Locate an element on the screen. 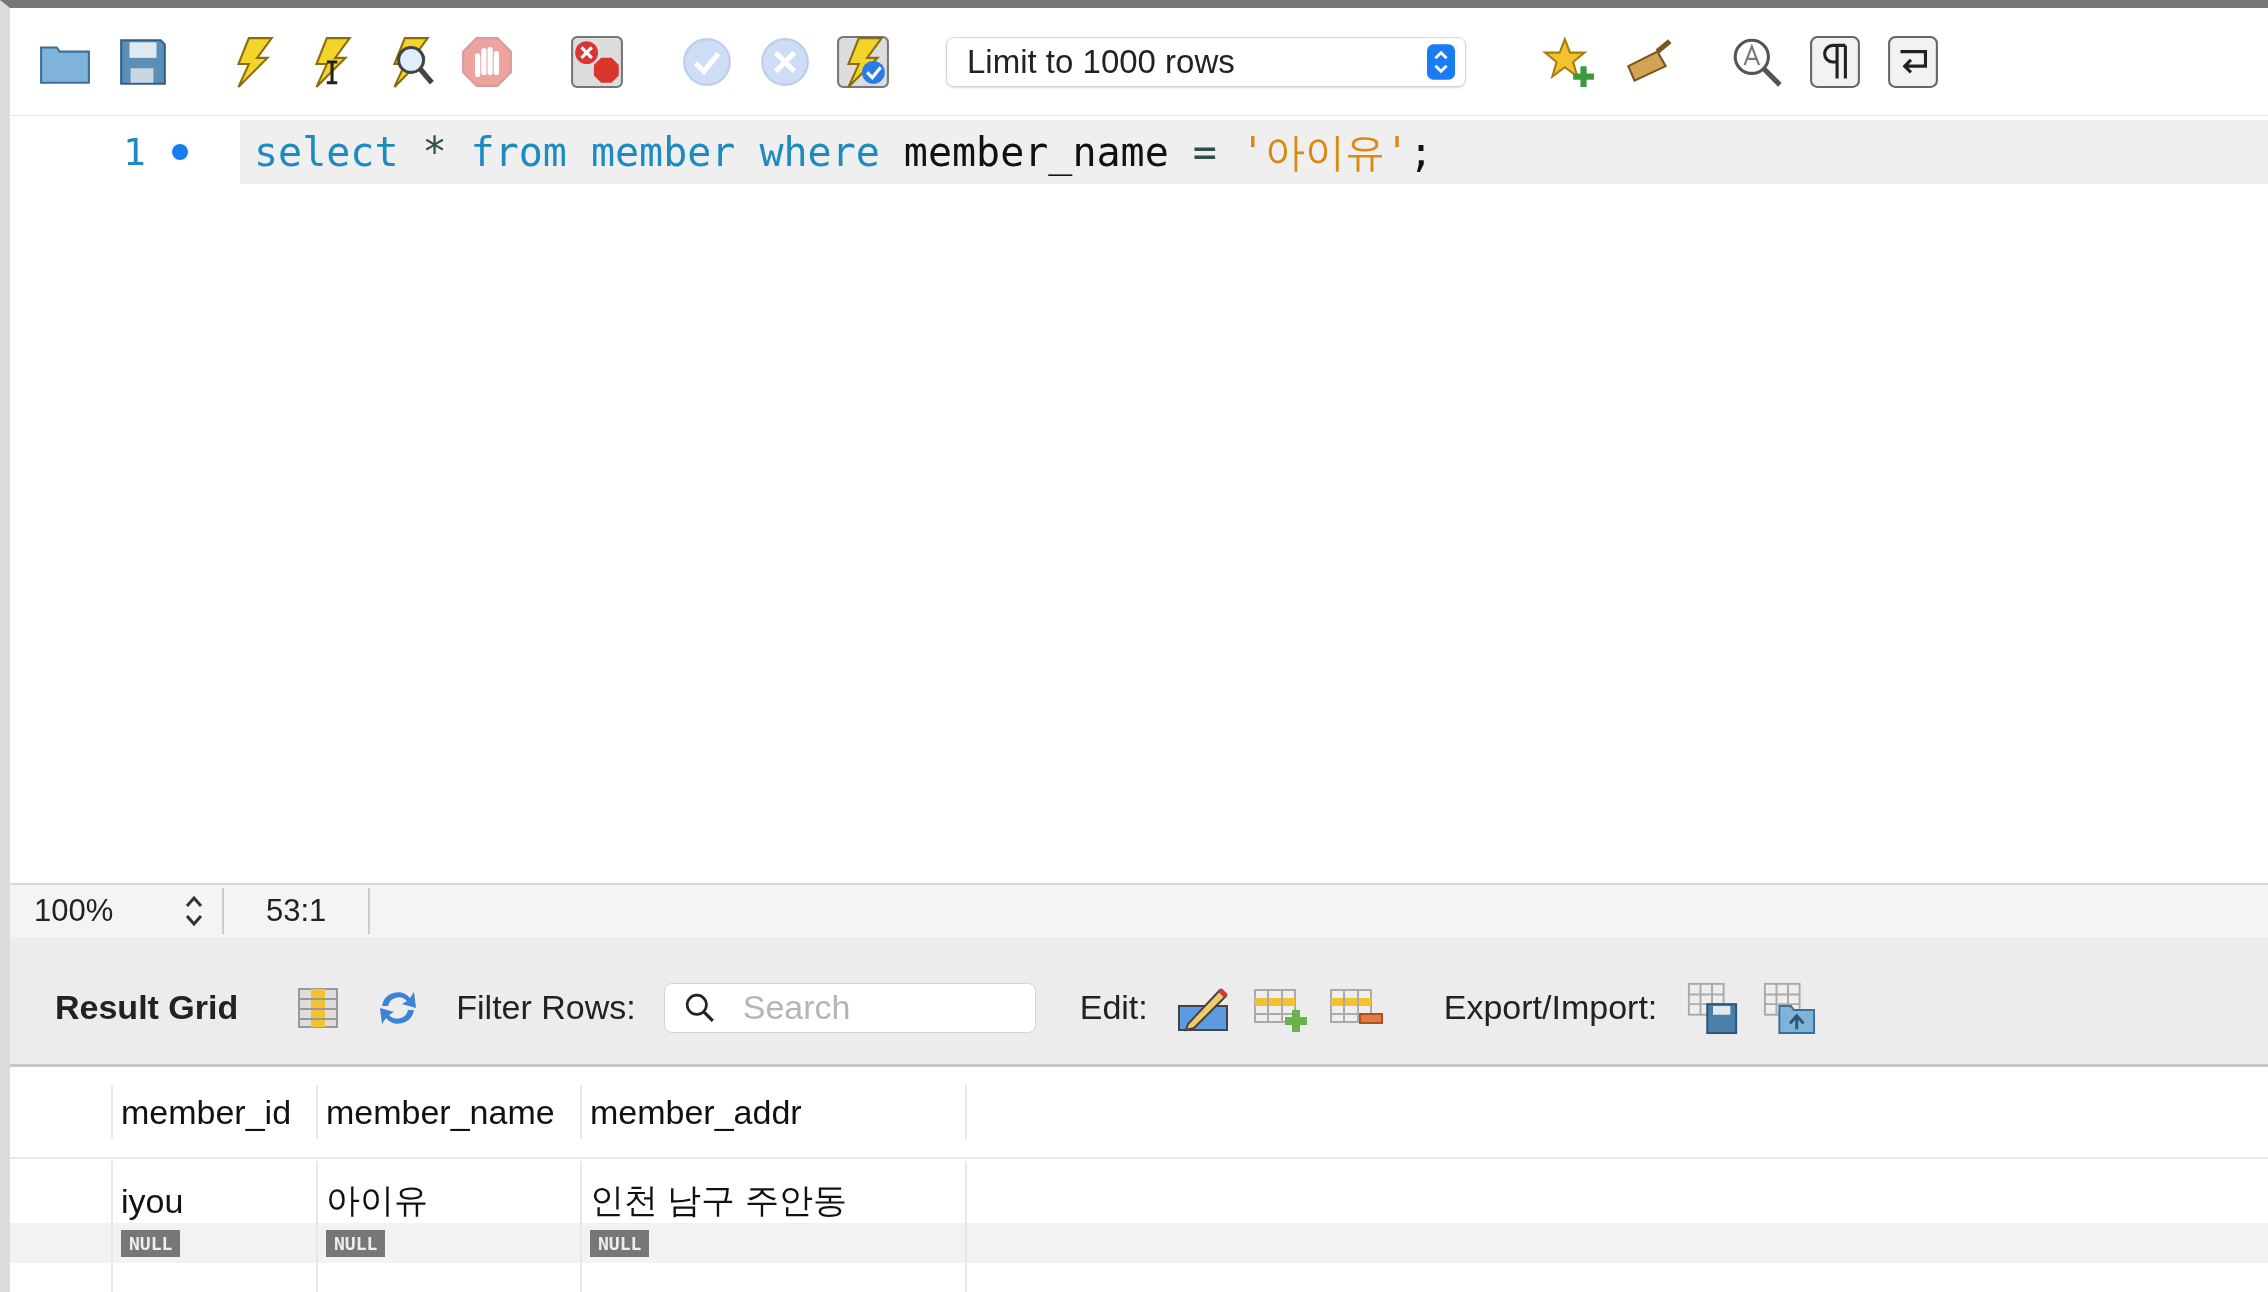 This screenshot has width=2268, height=1292. search-icon is located at coordinates (699, 1007).